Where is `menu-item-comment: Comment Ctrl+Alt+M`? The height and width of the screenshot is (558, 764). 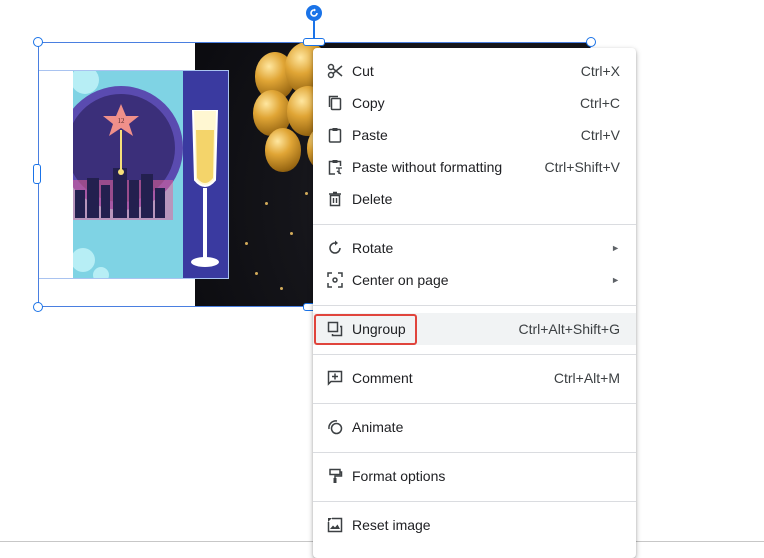 menu-item-comment: Comment Ctrl+Alt+M is located at coordinates (474, 378).